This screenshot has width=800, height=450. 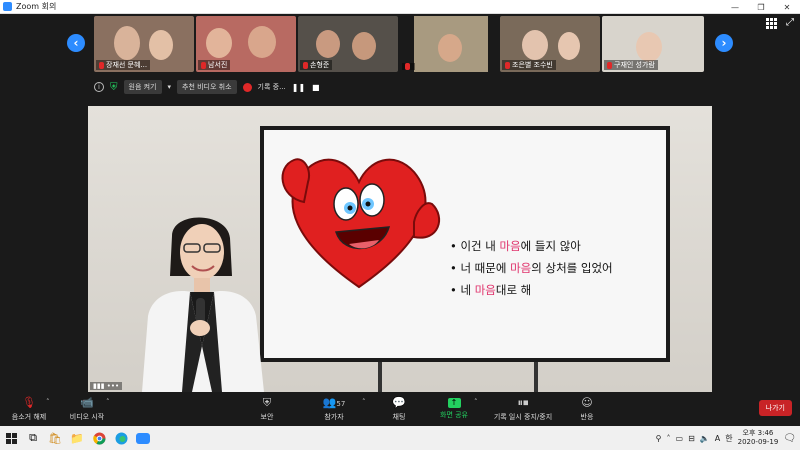 What do you see at coordinates (631, 65) in the screenshot?
I see `participant-name: 구재인 성가람` at bounding box center [631, 65].